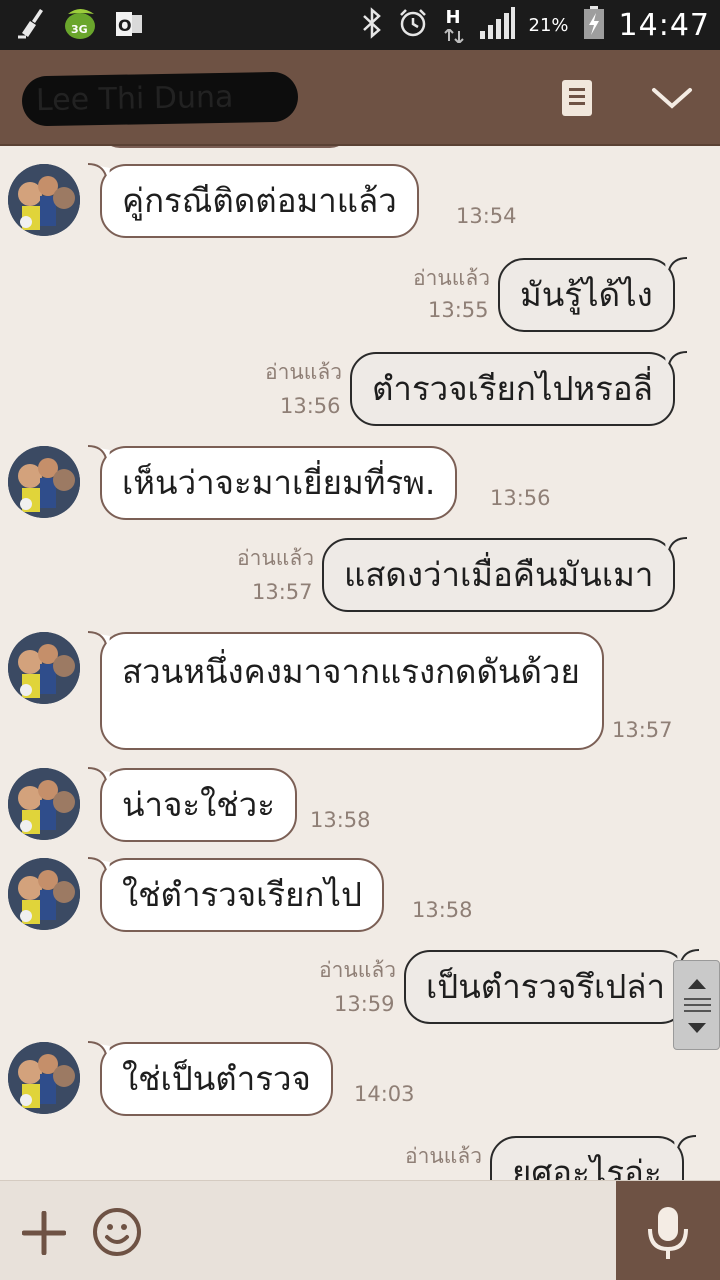 Image resolution: width=720 pixels, height=1280 pixels. I want to click on signal-icon, so click(497, 25).